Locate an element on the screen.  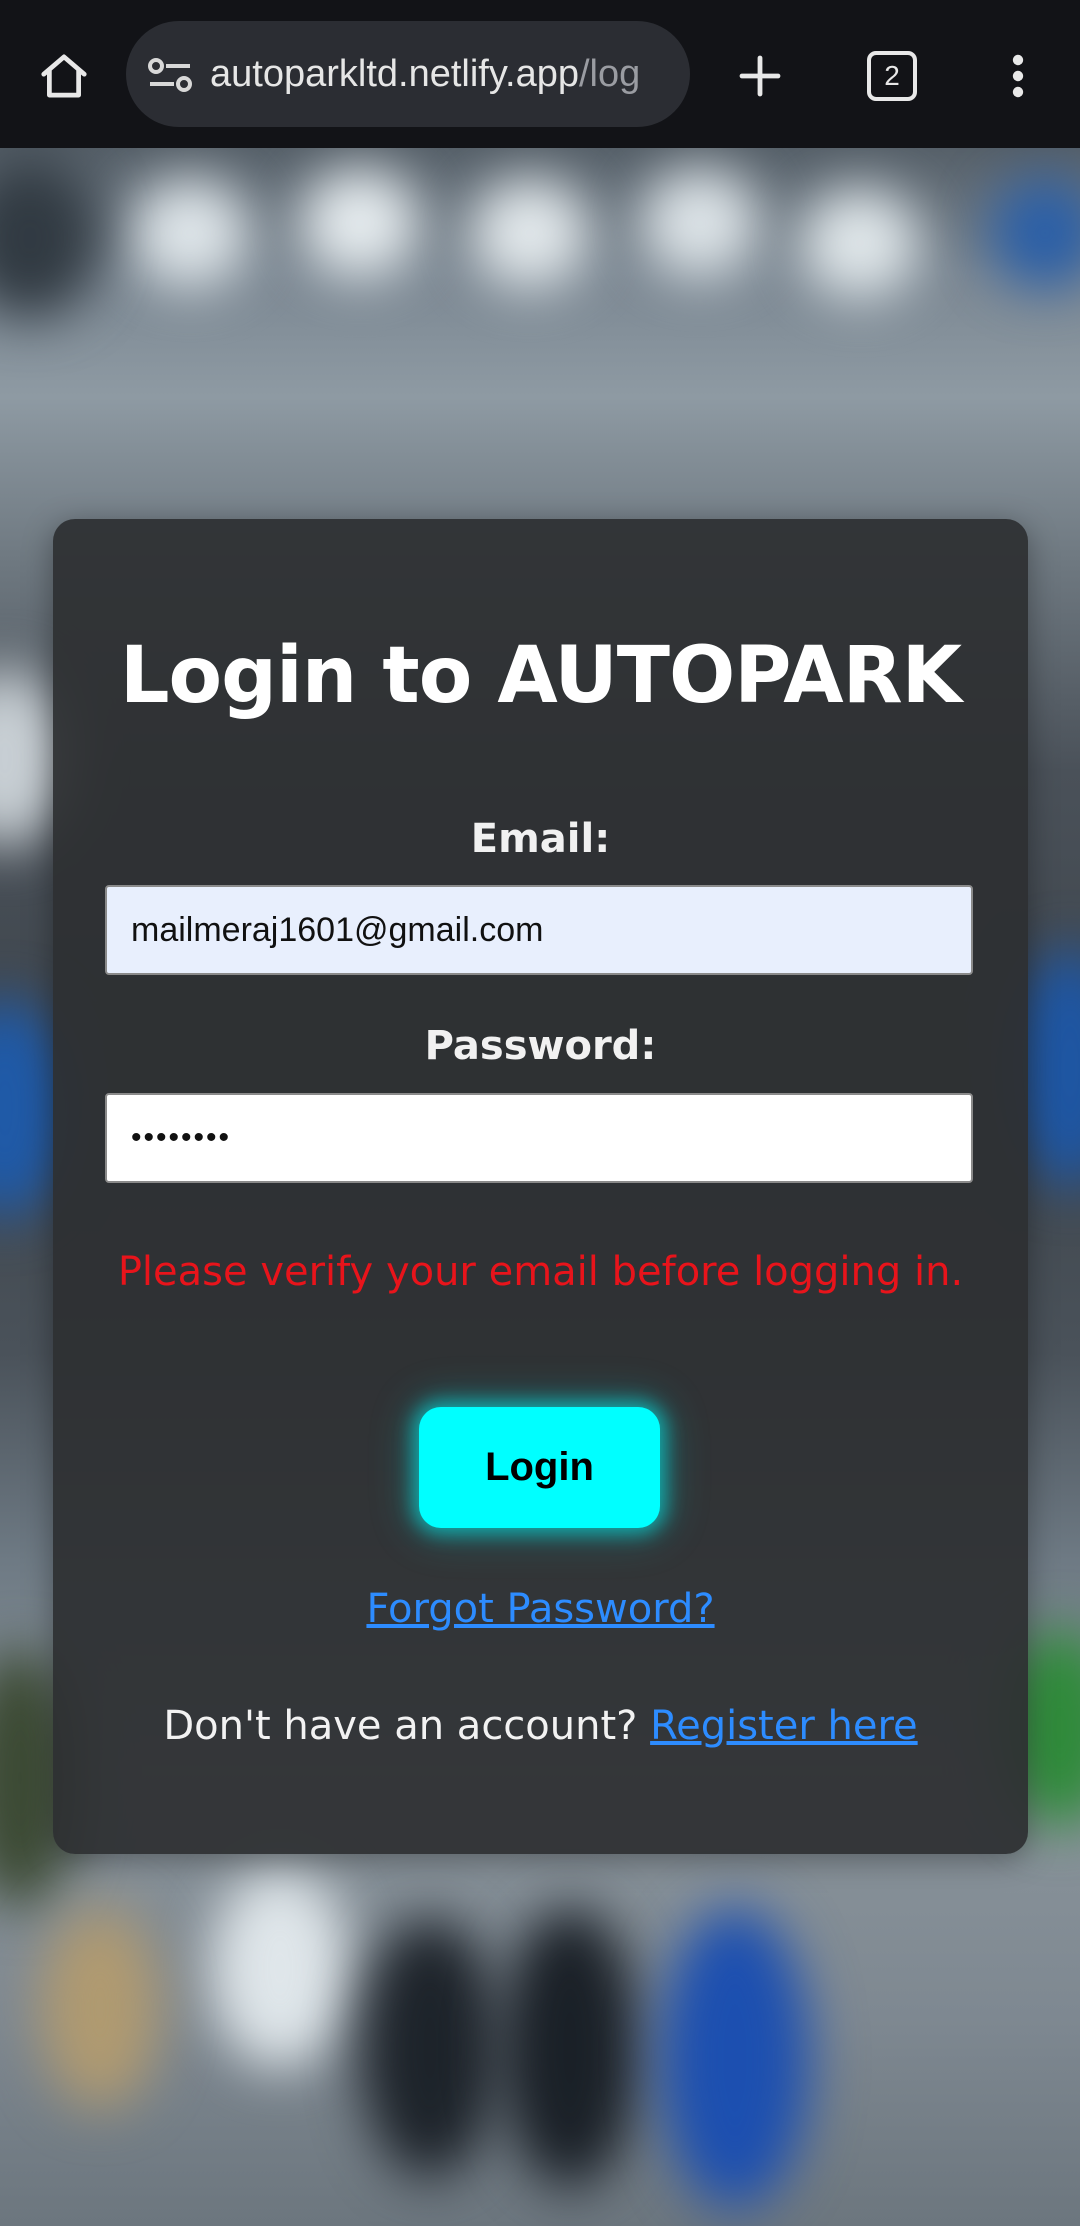
plus-icon is located at coordinates (760, 76).